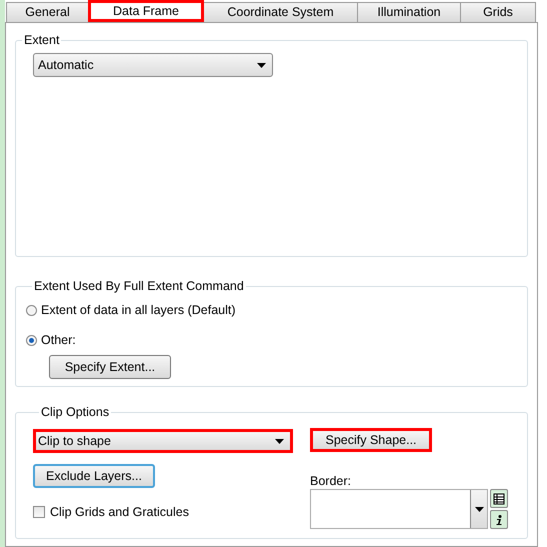 This screenshot has height=547, width=547. I want to click on checkbox, so click(39, 512).